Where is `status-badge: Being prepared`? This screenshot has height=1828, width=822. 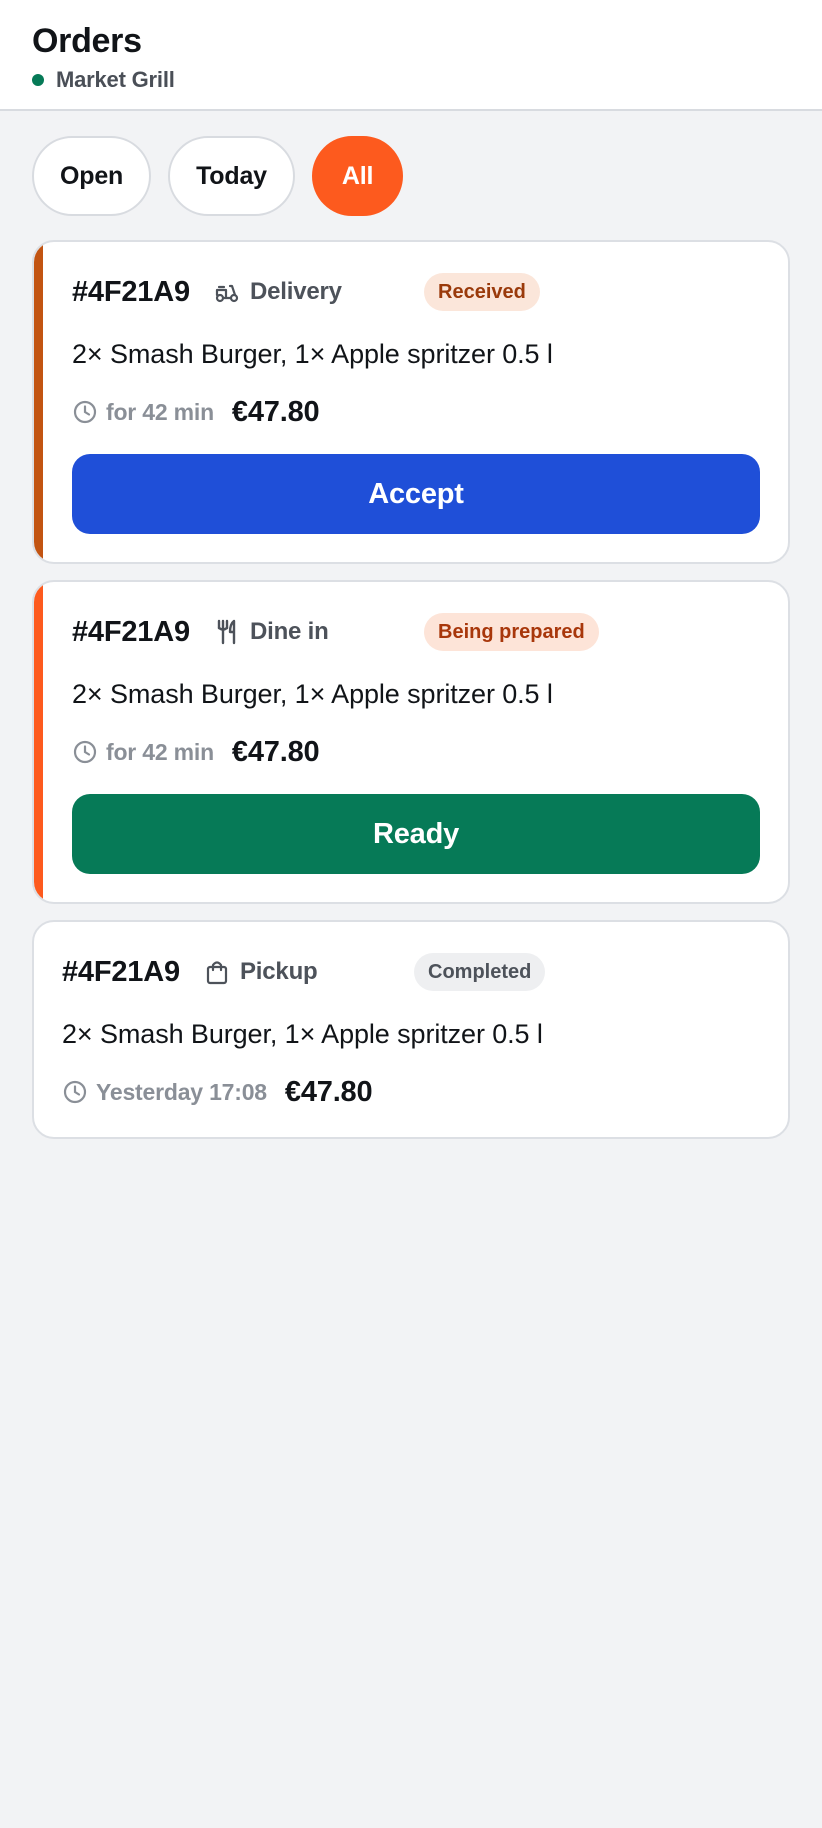 status-badge: Being prepared is located at coordinates (511, 632).